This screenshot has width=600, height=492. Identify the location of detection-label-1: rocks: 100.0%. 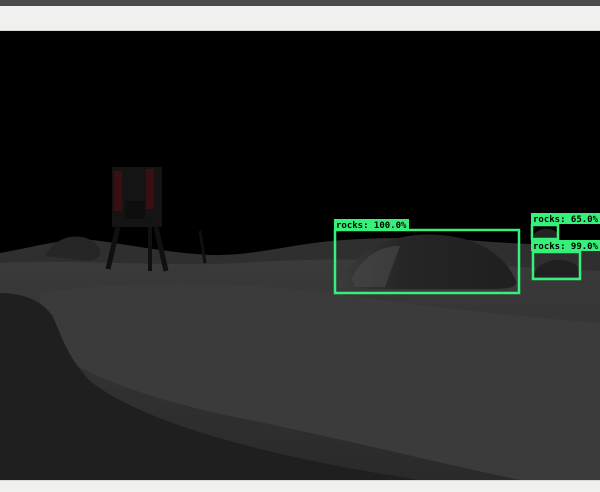
(371, 226).